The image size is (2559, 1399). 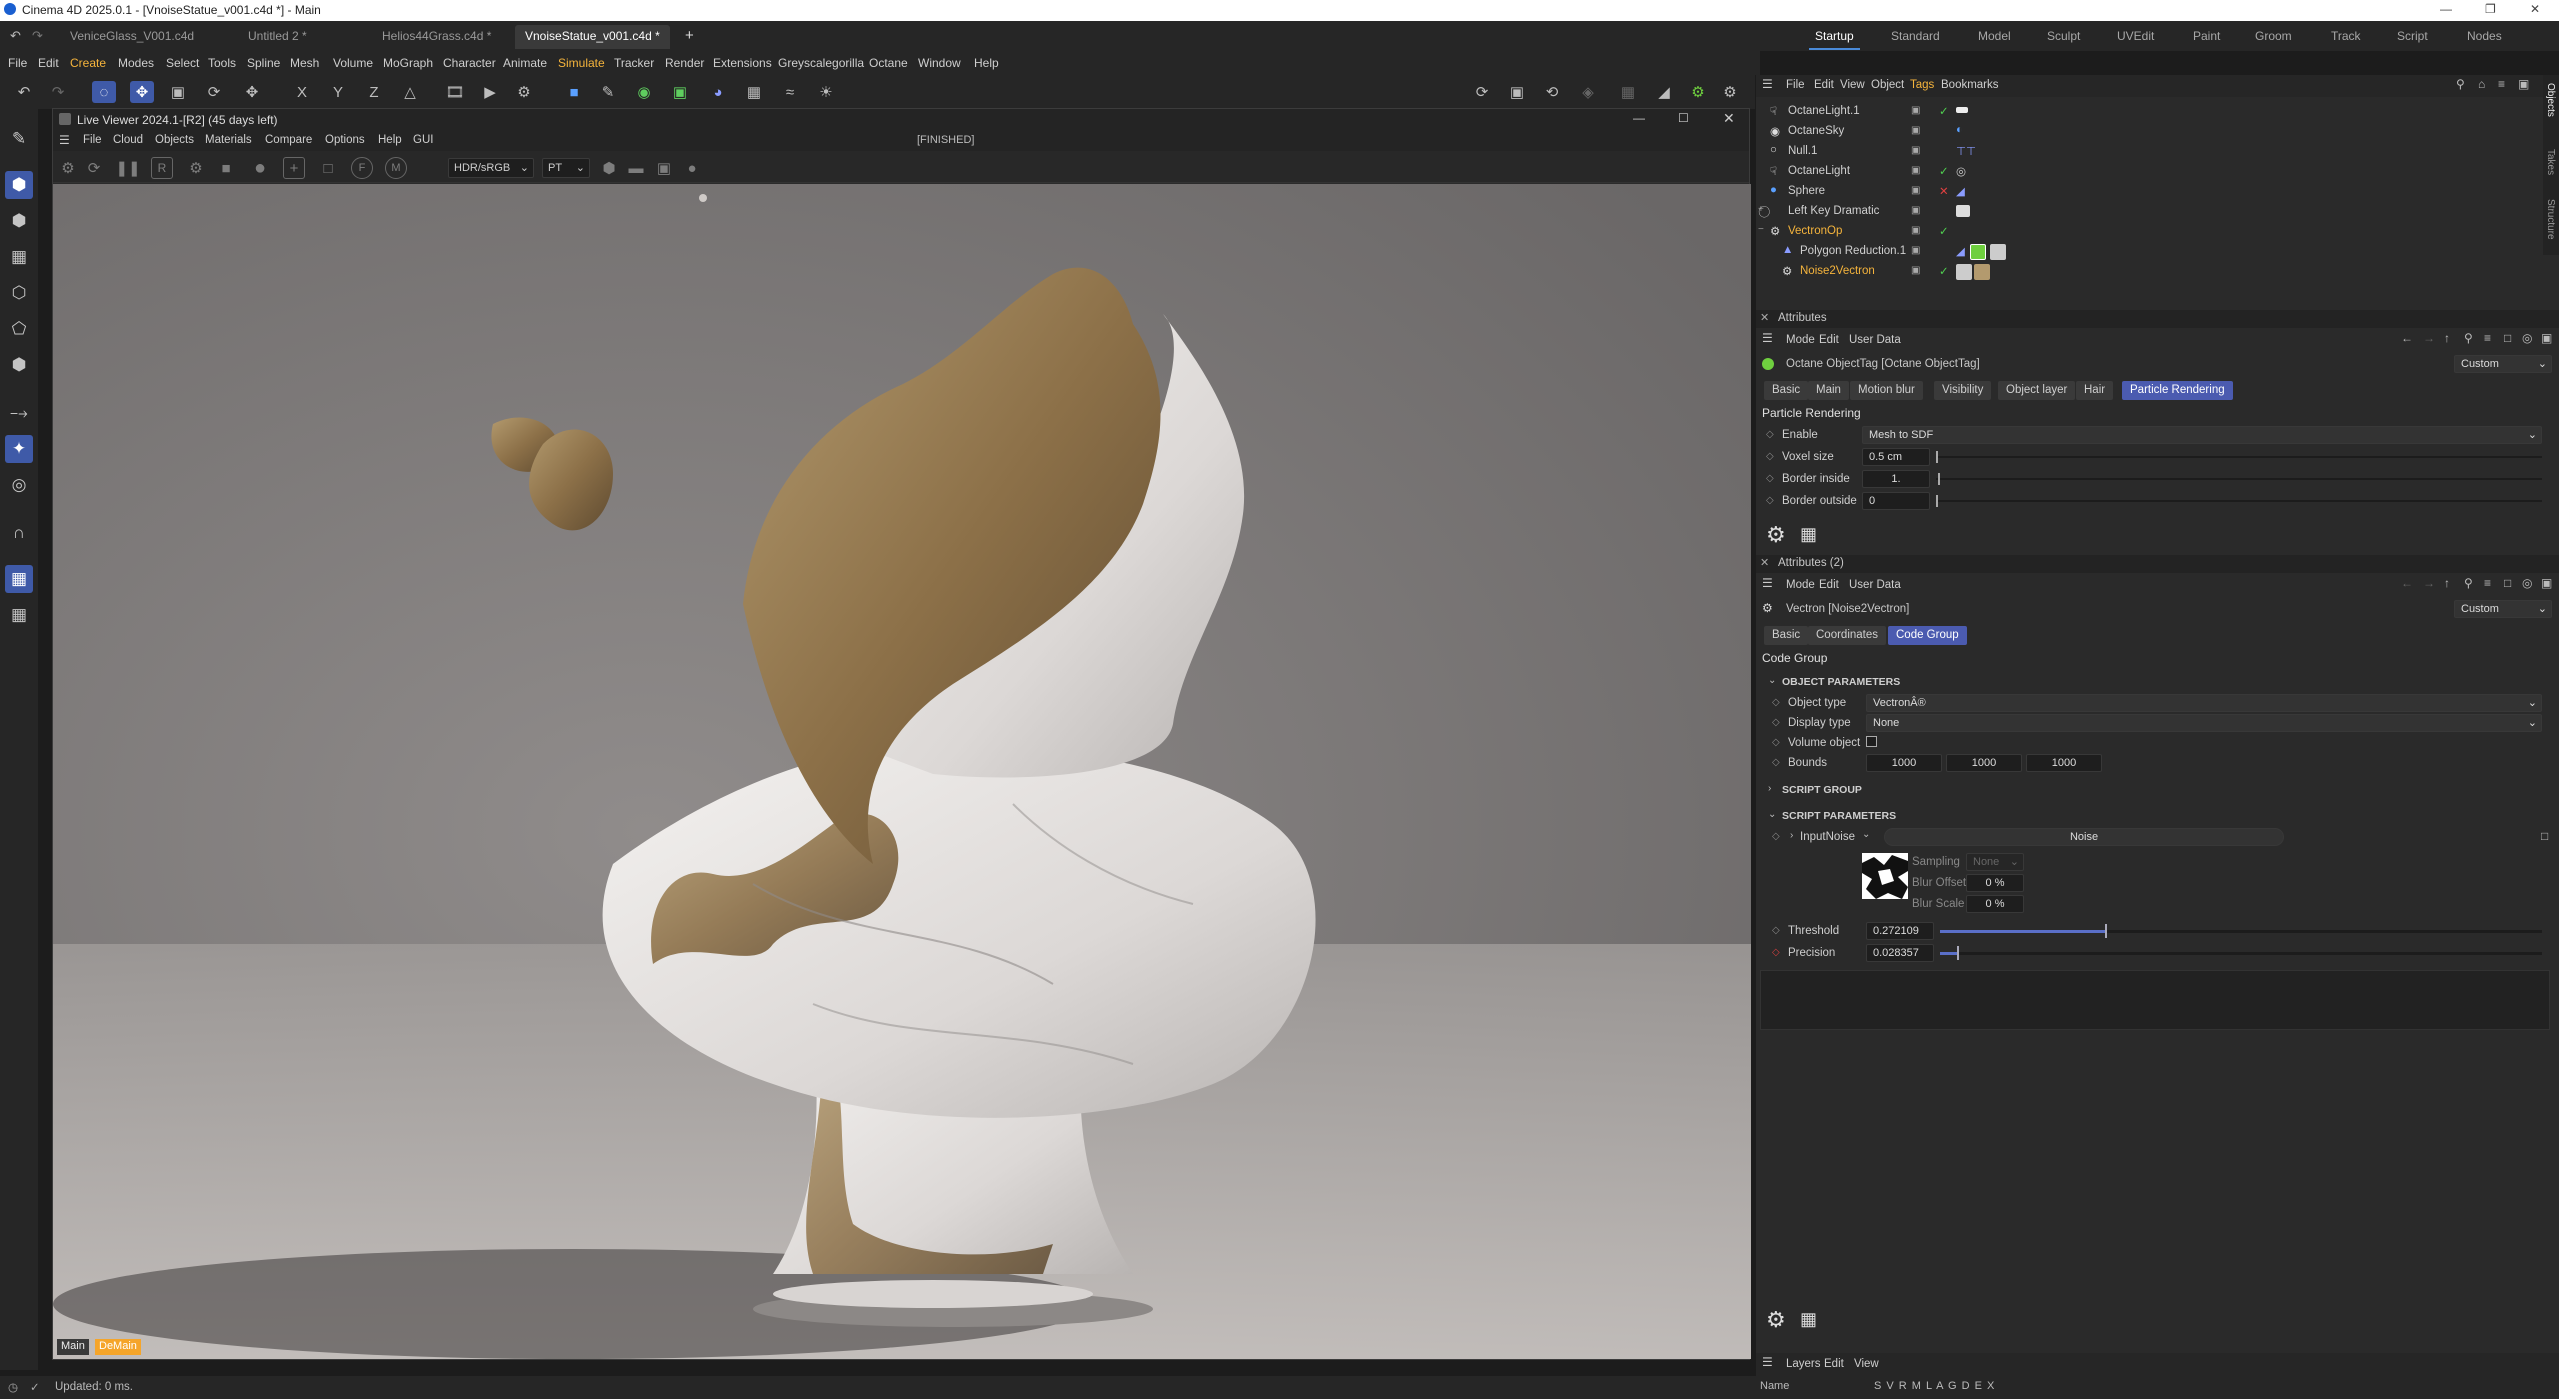 What do you see at coordinates (525, 63) in the screenshot?
I see `menu-animate: Animate` at bounding box center [525, 63].